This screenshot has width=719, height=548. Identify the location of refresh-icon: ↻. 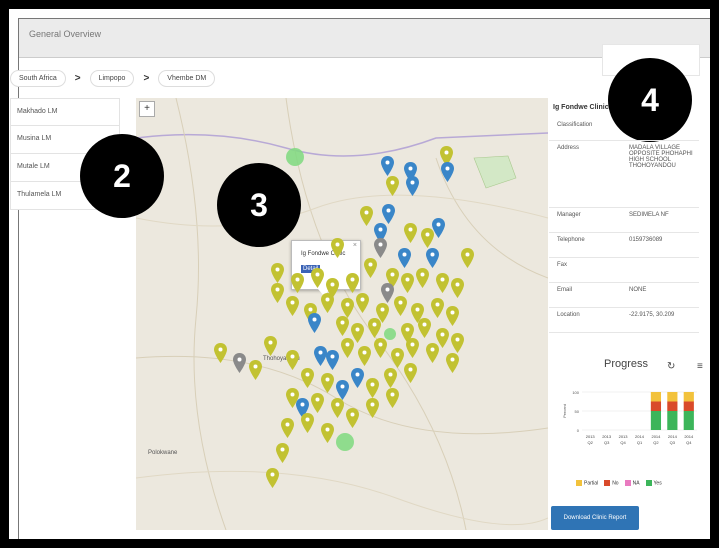
(671, 366).